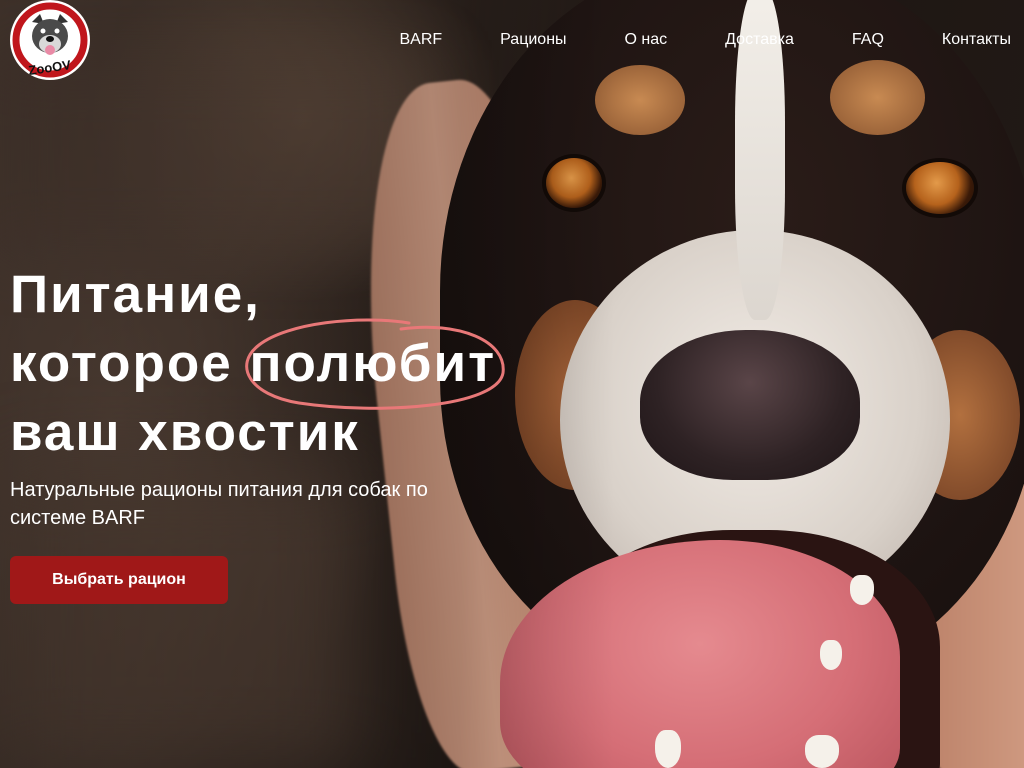 This screenshot has width=1024, height=768. What do you see at coordinates (868, 40) in the screenshot?
I see `nav-item-faq: FAQ` at bounding box center [868, 40].